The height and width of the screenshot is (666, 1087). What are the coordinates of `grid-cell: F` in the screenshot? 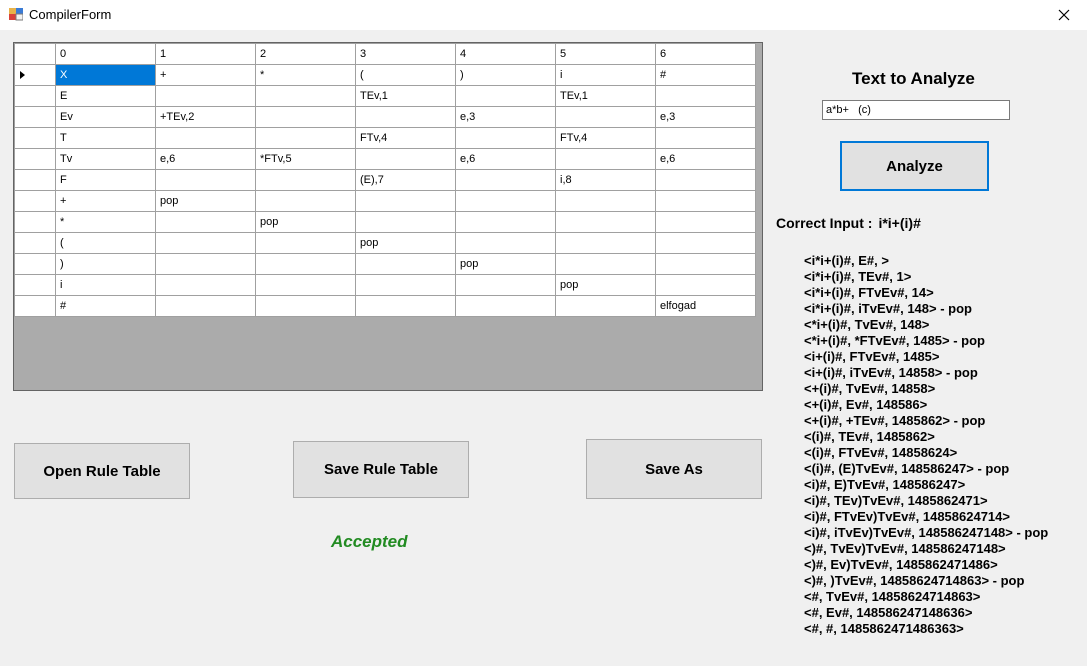 It's located at (105, 180).